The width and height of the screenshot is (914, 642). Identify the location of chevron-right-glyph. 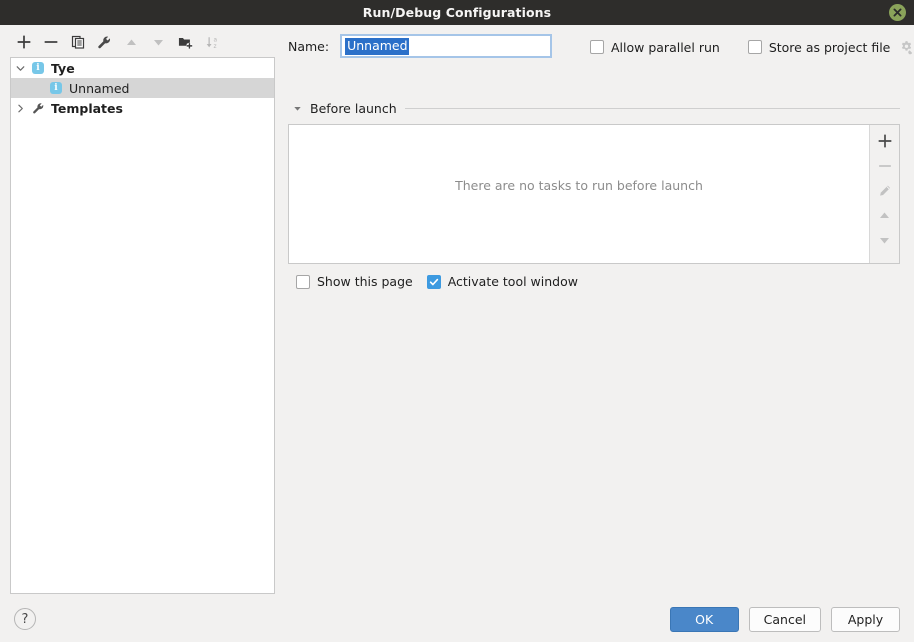
(20, 108).